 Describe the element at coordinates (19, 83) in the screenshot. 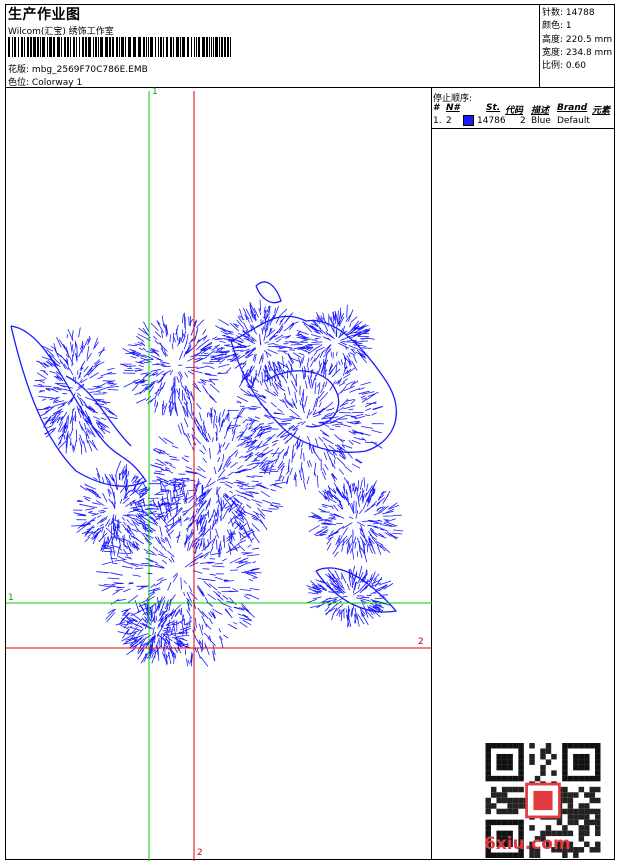

I see `colorway-label: 色位:` at that location.